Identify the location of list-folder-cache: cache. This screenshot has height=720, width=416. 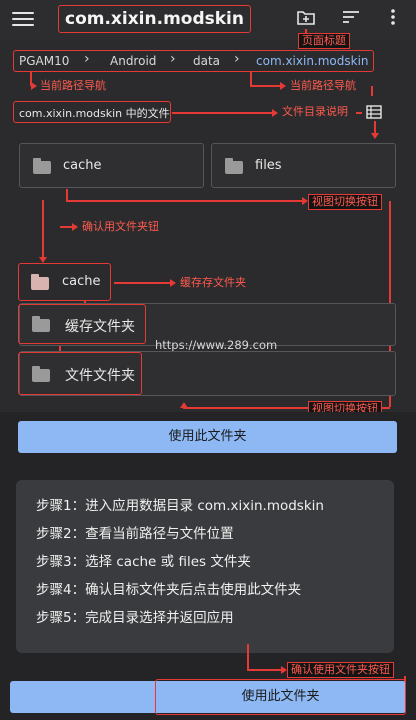
(64, 282).